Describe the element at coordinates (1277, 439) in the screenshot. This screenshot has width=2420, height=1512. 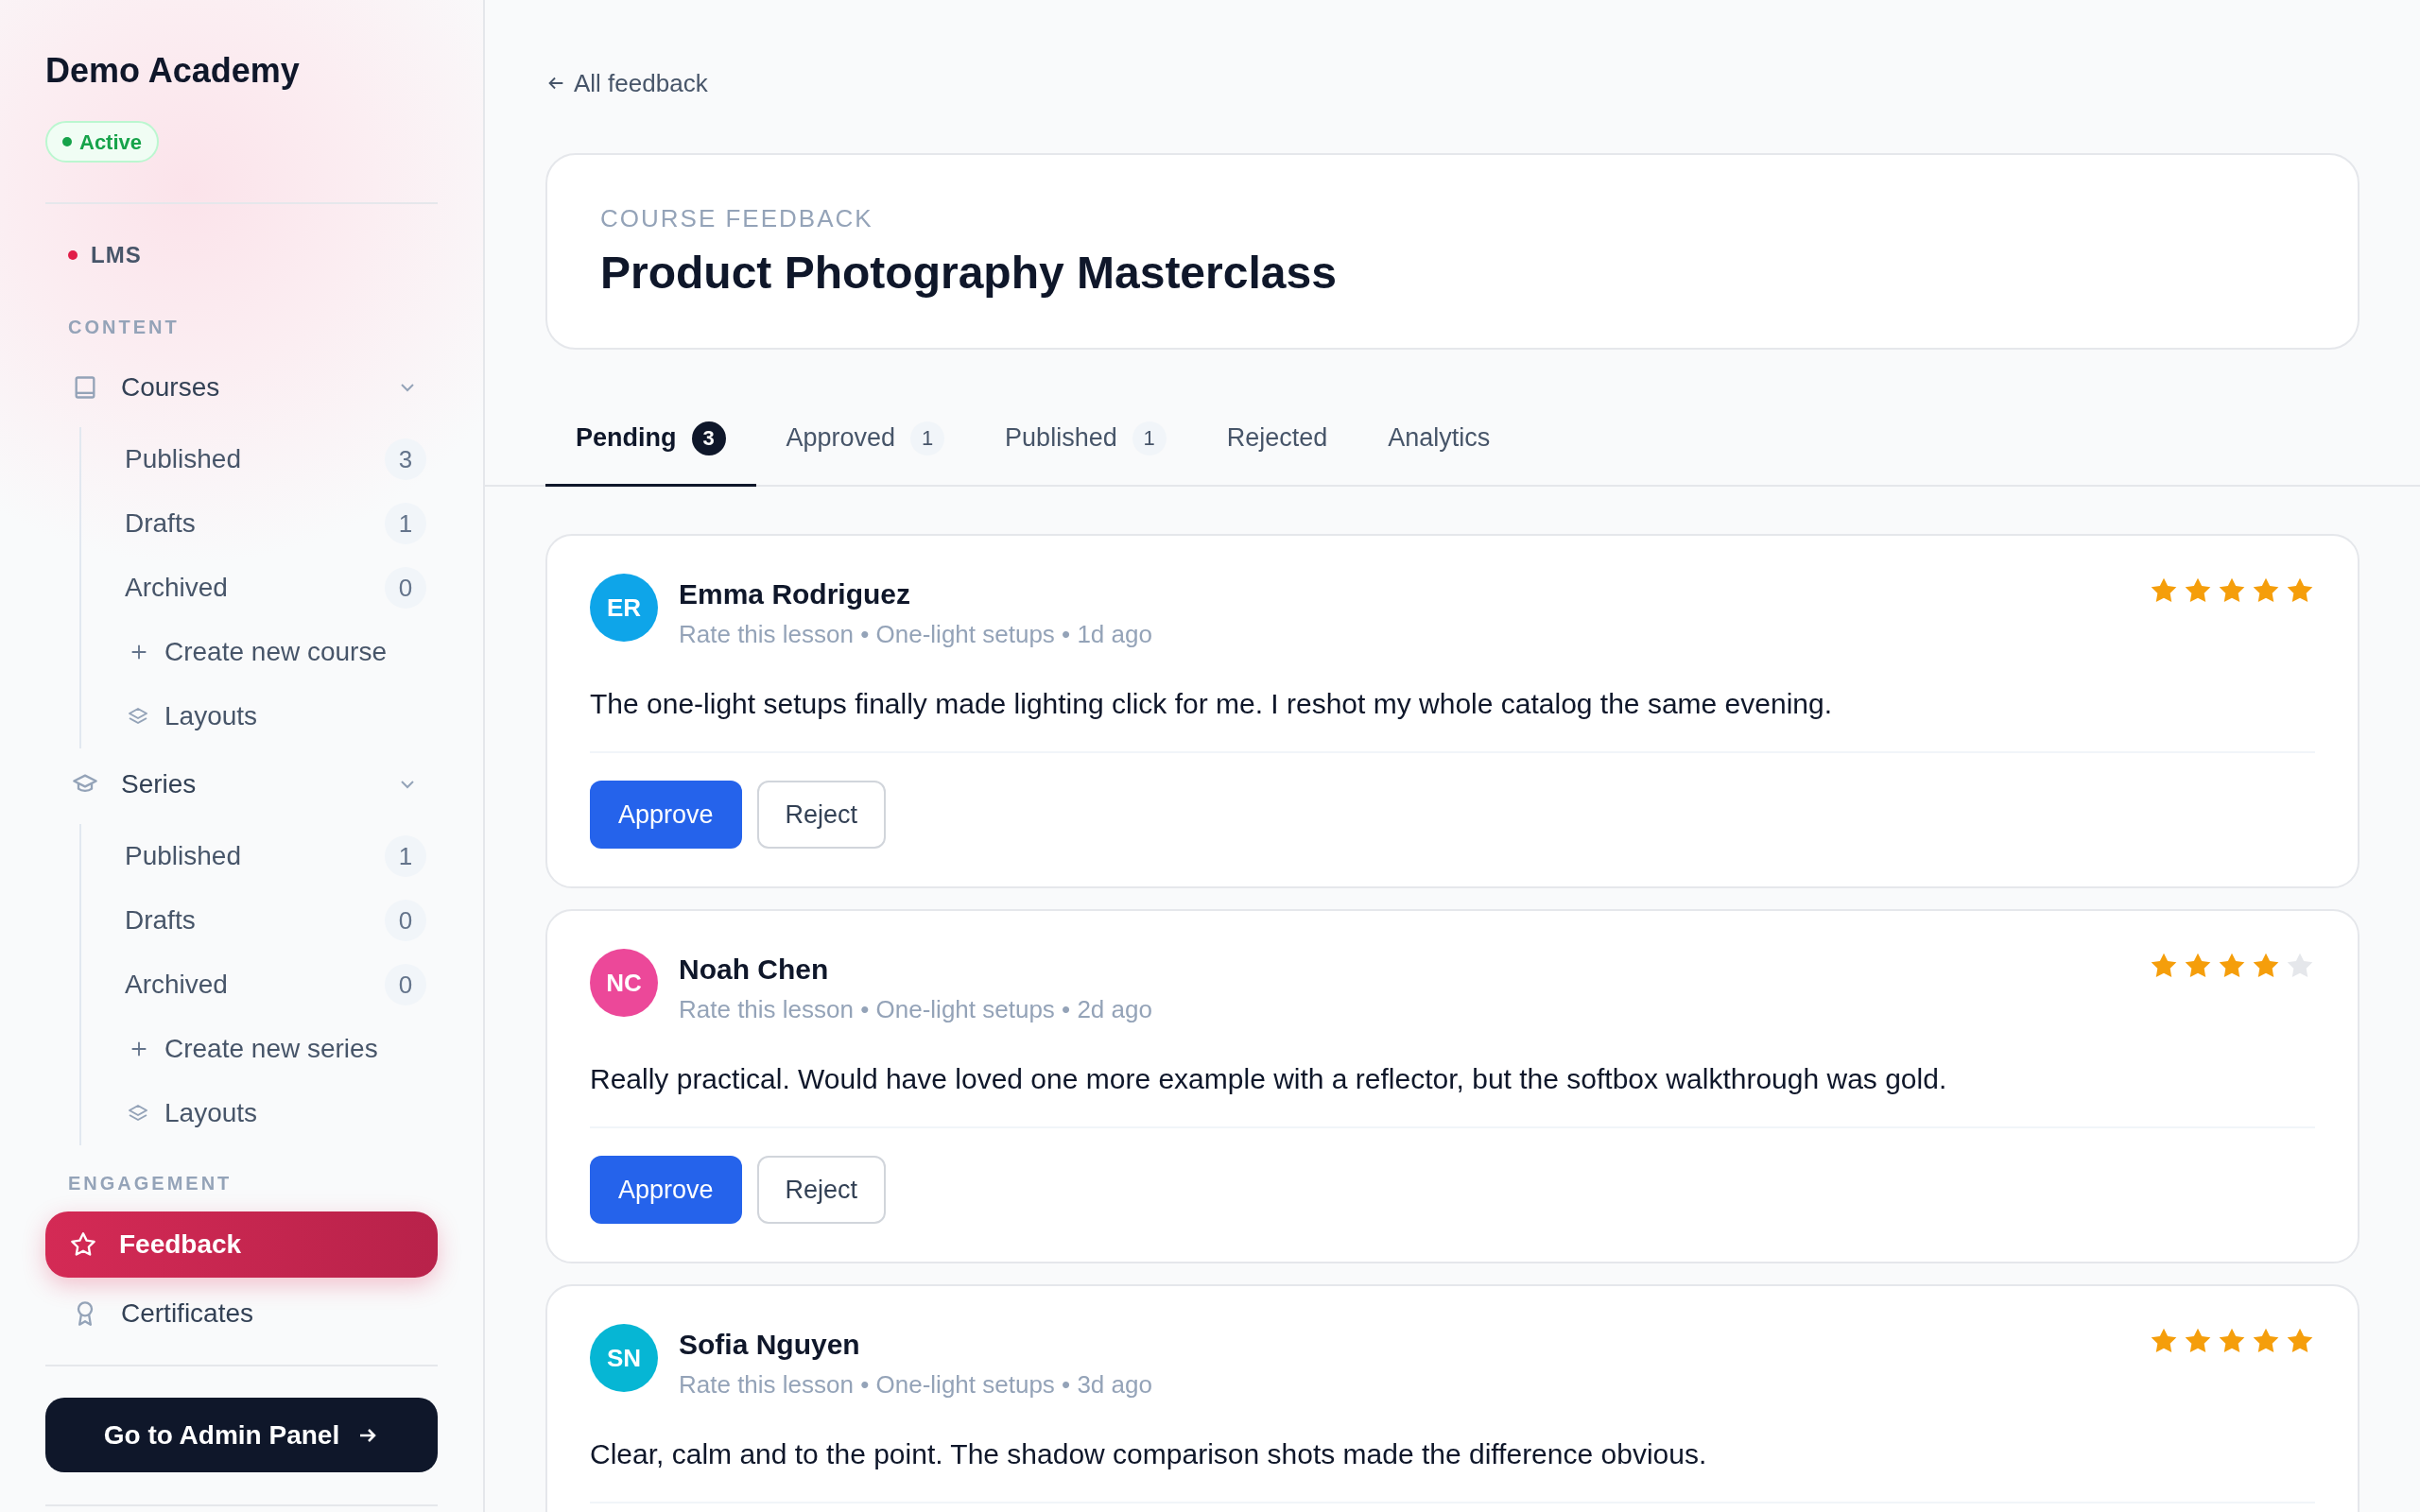
I see `tab: Rejected` at that location.